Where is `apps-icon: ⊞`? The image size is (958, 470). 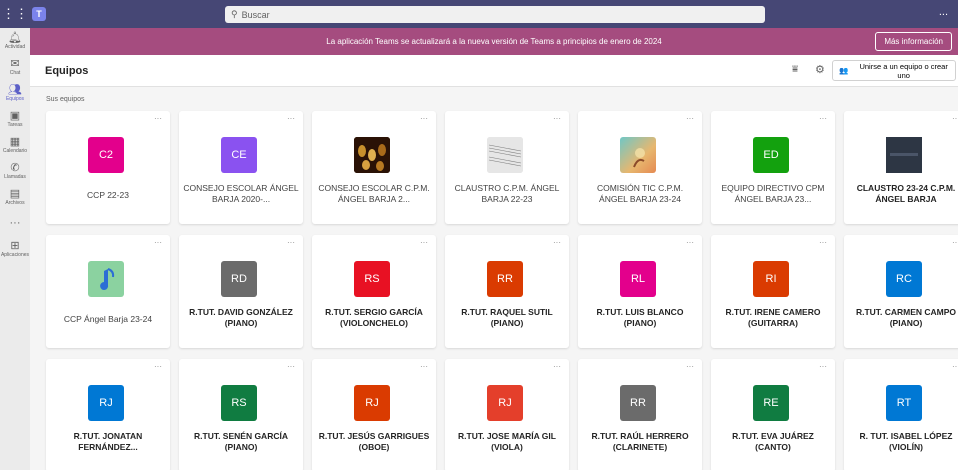
apps-icon: ⊞ is located at coordinates (15, 246).